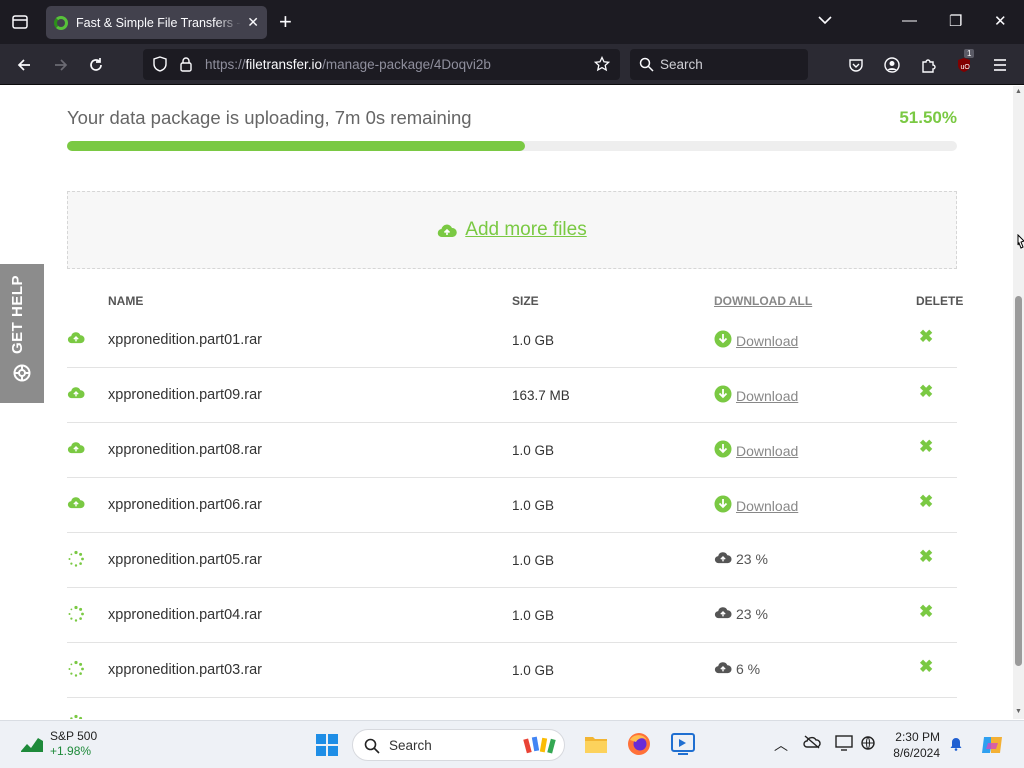 The height and width of the screenshot is (768, 1024). I want to click on file-action: 6 %, so click(737, 668).